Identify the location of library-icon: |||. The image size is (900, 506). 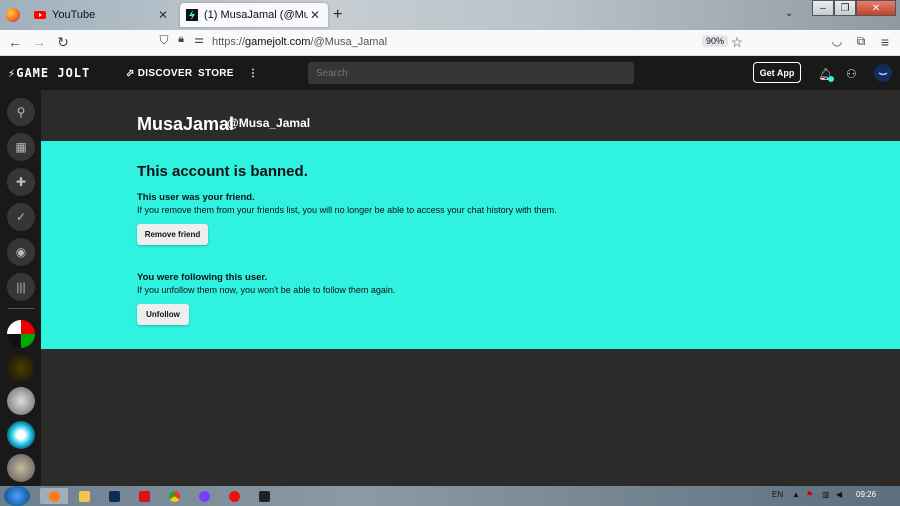
(21, 287).